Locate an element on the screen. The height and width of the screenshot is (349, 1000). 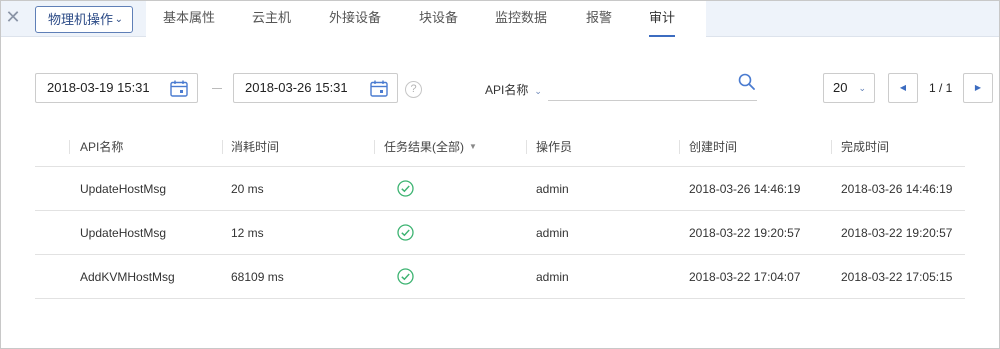
top-bar: ✕ 物理机操作 ⌄ 基本属性 云主机 外接设备 块设备 监控数据 报警 审计 is located at coordinates (500, 19).